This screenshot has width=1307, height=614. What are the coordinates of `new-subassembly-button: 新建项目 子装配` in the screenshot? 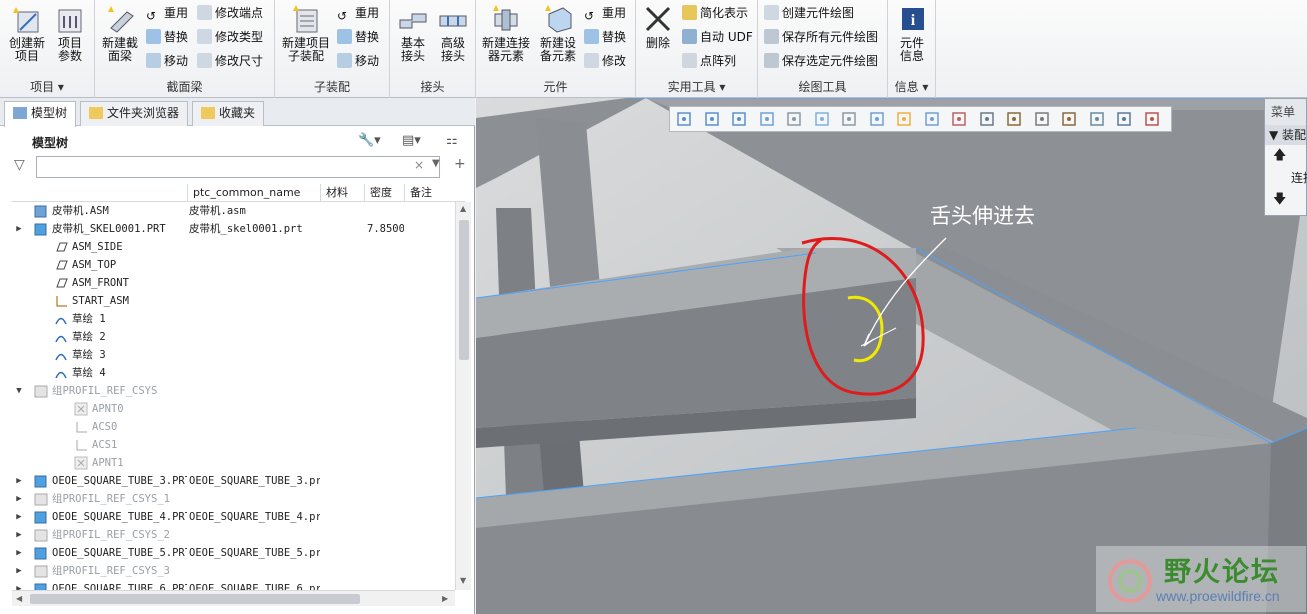 It's located at (306, 39).